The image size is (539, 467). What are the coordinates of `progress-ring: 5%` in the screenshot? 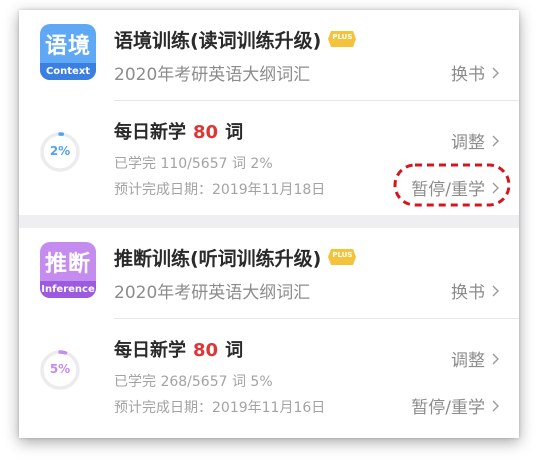 It's located at (60, 370).